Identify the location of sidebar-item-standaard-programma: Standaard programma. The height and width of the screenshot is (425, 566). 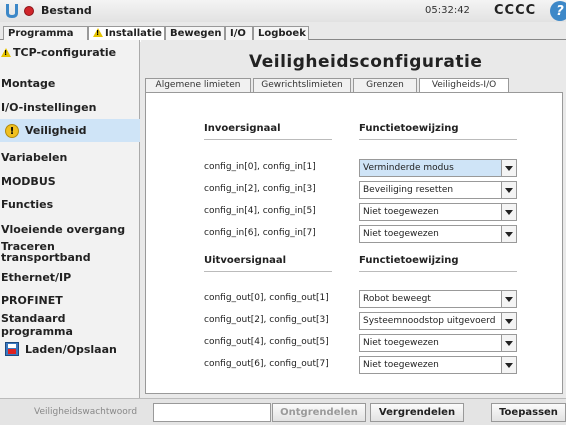
(70, 325).